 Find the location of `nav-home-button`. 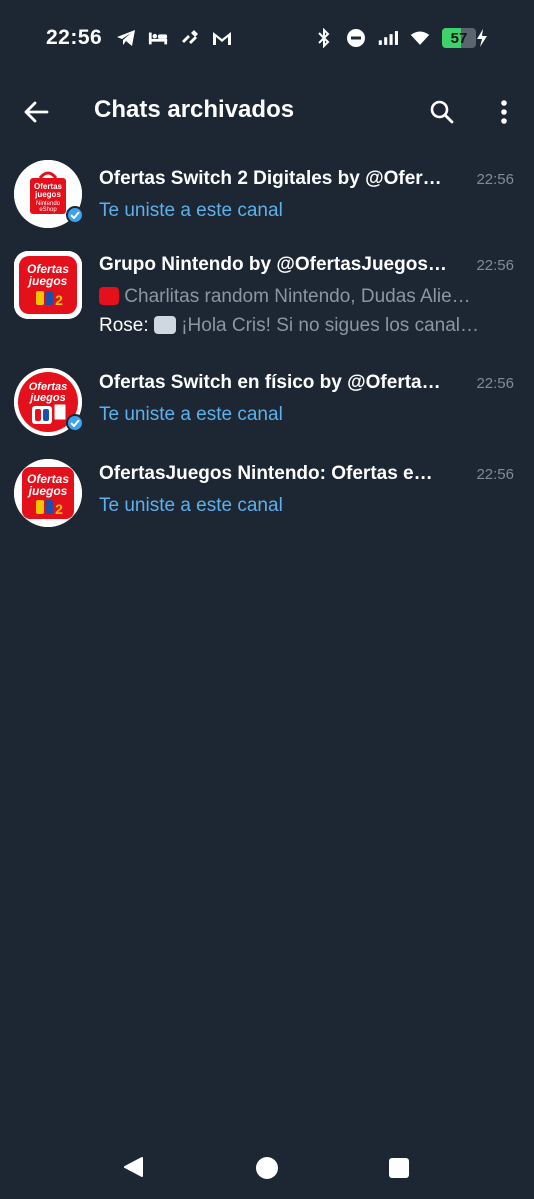

nav-home-button is located at coordinates (267, 1170).